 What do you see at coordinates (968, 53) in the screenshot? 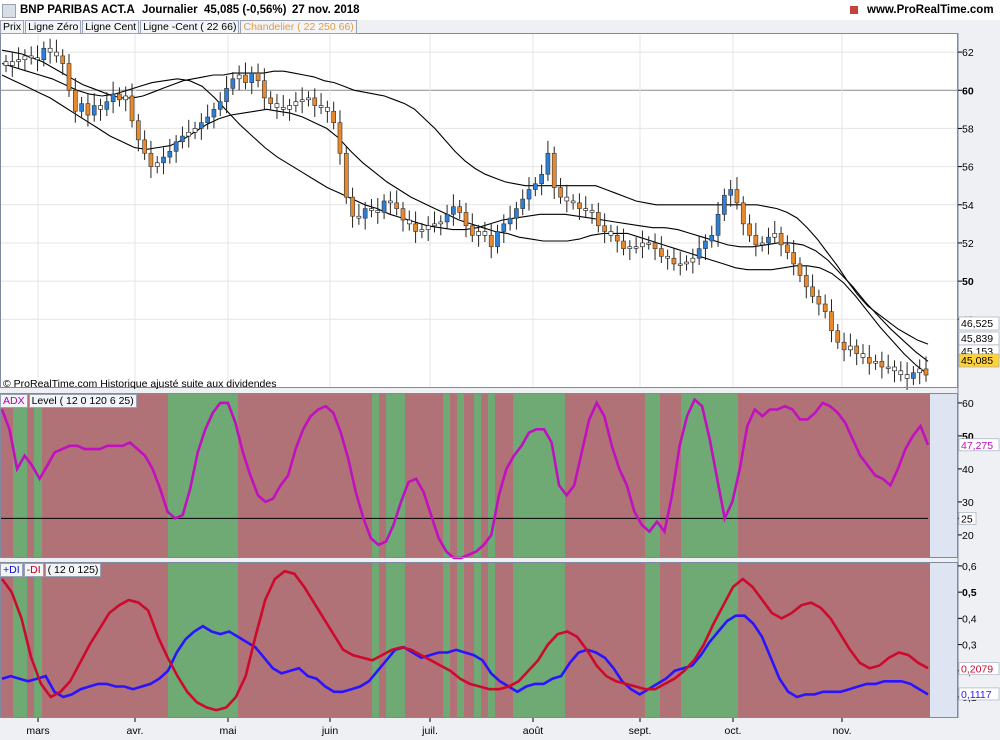
I see `price-tick-label: 62` at bounding box center [968, 53].